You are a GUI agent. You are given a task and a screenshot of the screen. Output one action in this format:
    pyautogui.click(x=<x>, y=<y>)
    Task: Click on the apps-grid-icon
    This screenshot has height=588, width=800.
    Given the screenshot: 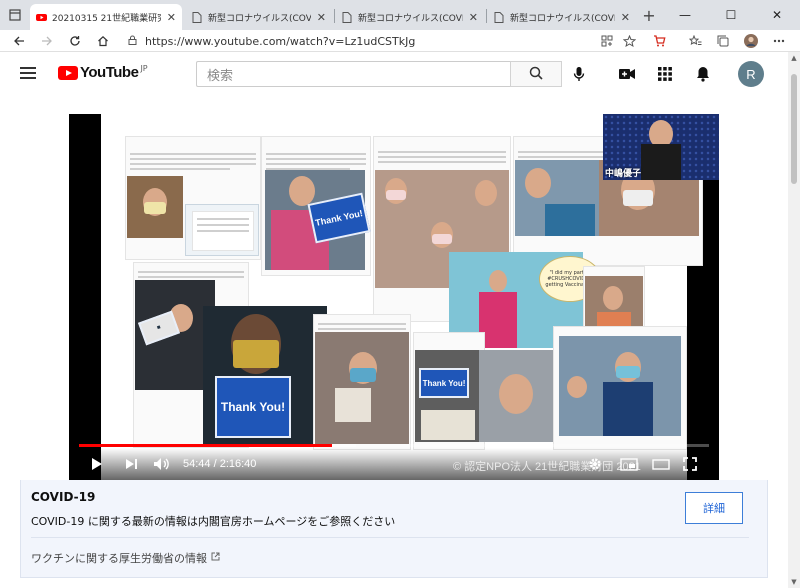 What is the action you would take?
    pyautogui.click(x=665, y=74)
    